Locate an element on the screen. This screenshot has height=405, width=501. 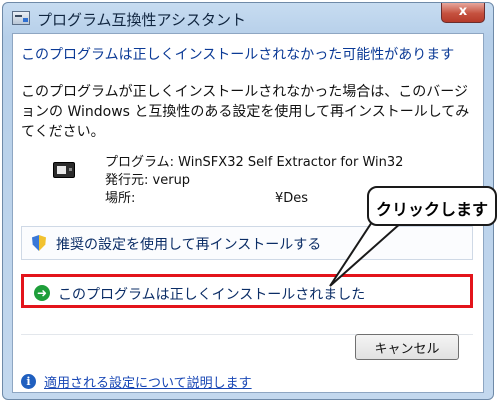
dialog-heading: このプログラムは正しくインストールされなかった可能性があります is located at coordinates (238, 55).